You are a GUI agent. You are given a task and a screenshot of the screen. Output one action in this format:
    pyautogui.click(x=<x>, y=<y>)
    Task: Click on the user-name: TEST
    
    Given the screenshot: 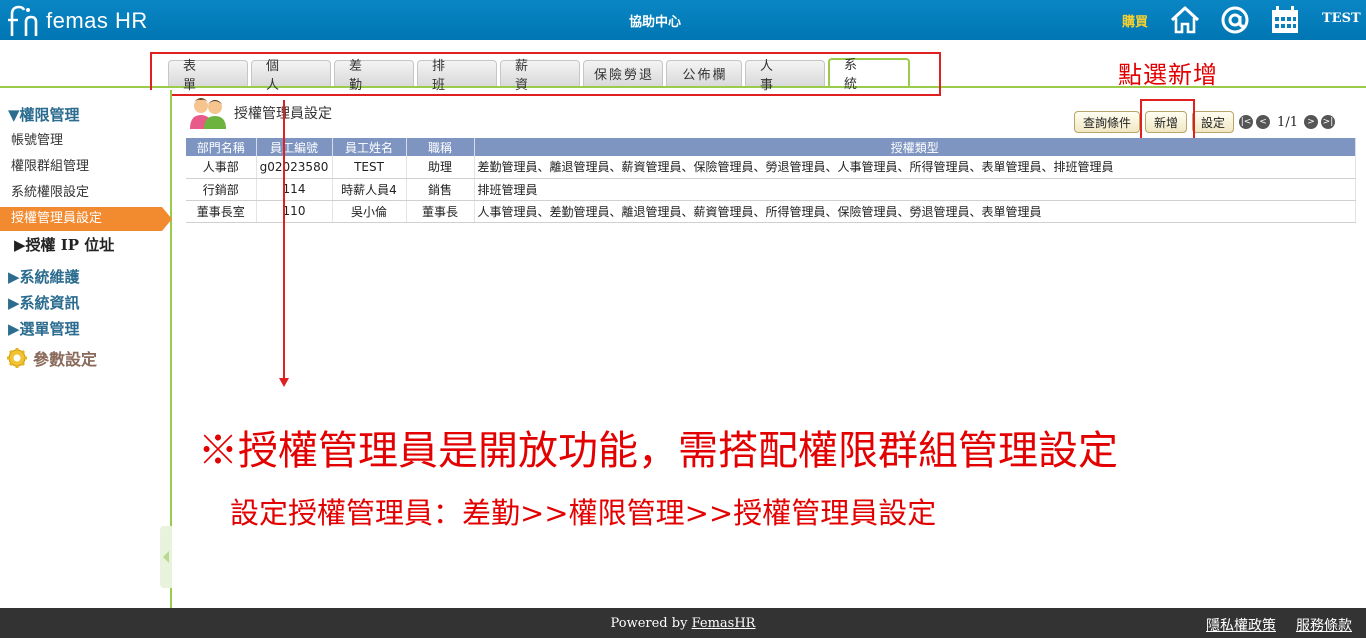 What is the action you would take?
    pyautogui.click(x=1341, y=18)
    